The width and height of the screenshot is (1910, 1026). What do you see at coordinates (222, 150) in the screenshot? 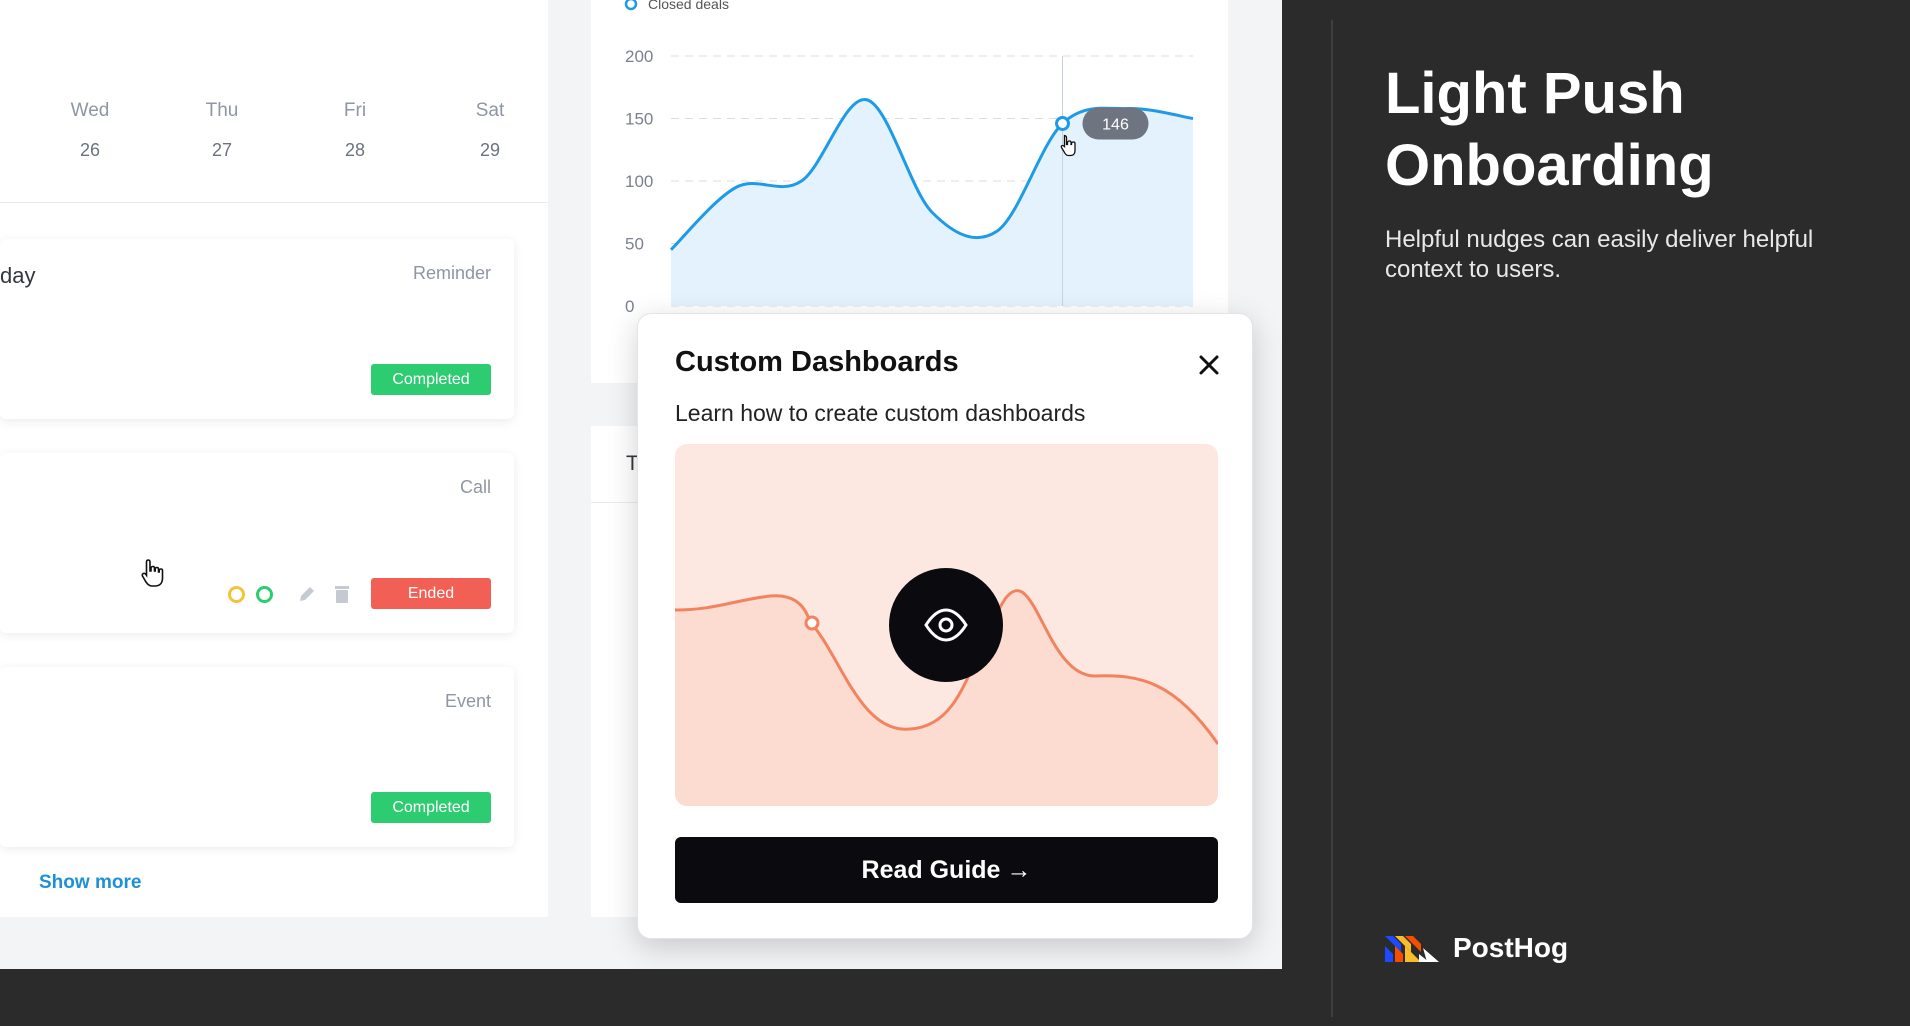
I see `day-number: 27` at bounding box center [222, 150].